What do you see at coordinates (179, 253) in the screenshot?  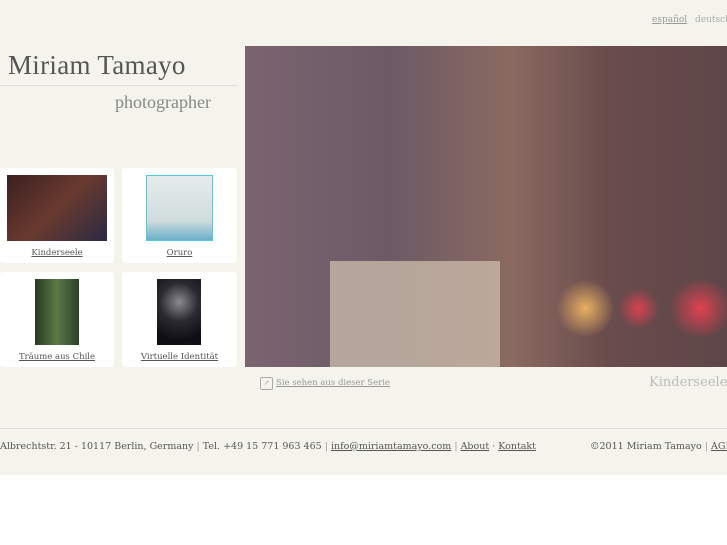 I see `series-link: Oruro` at bounding box center [179, 253].